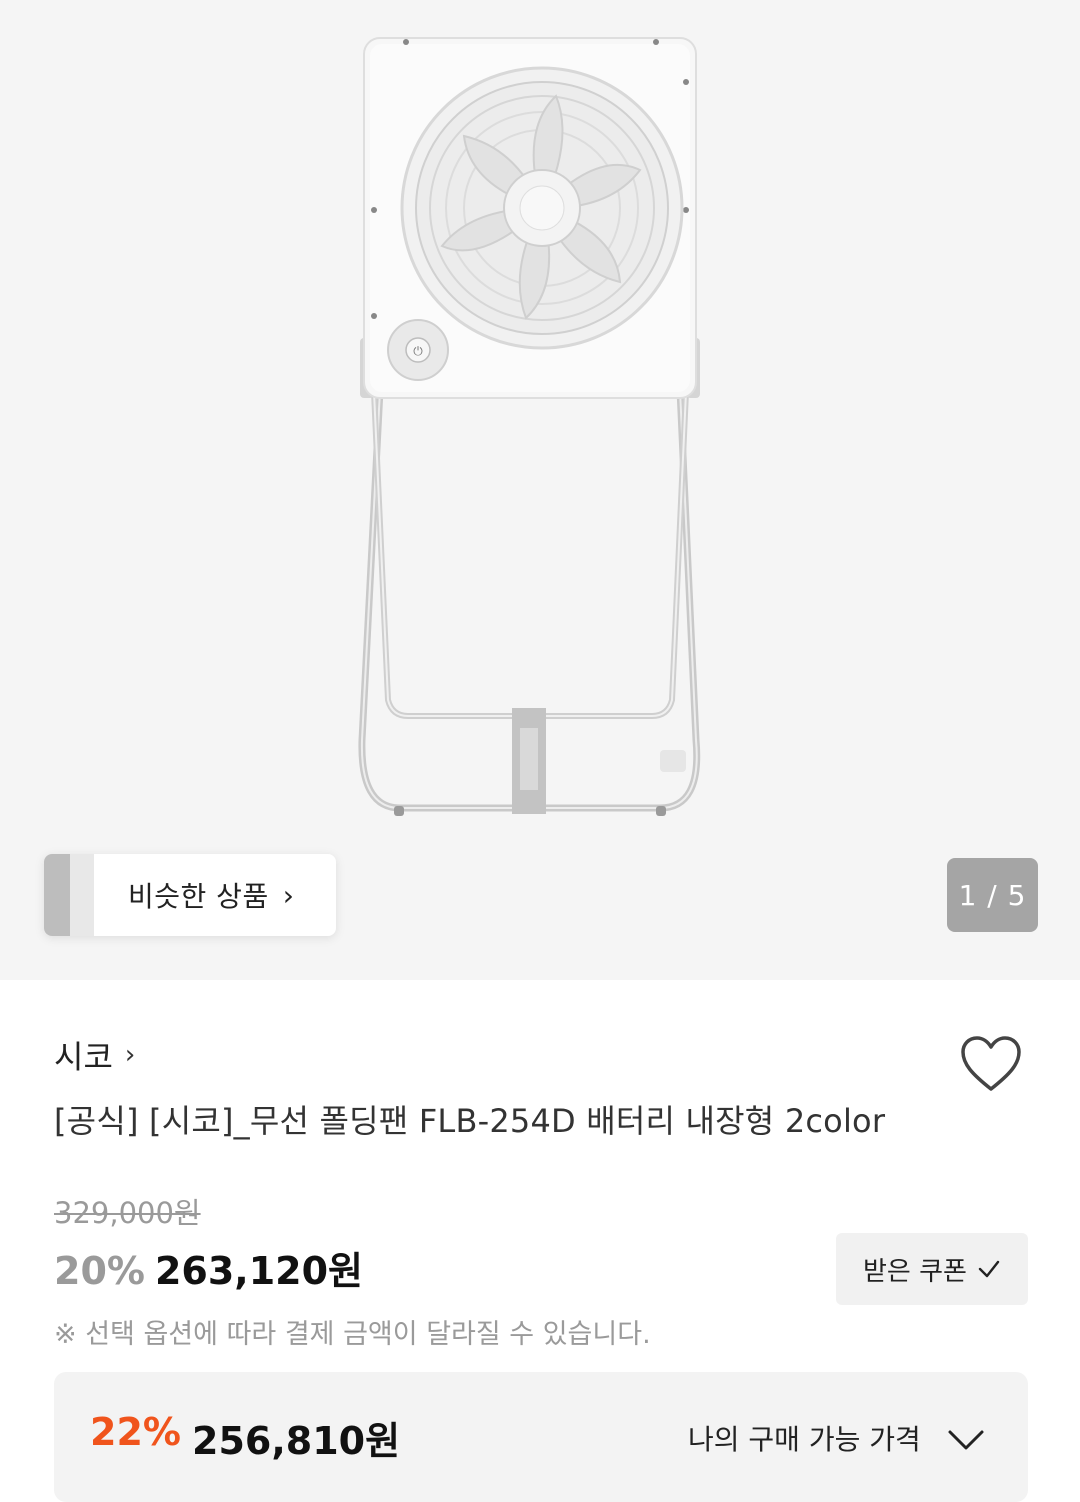 This screenshot has width=1080, height=1502. What do you see at coordinates (99, 1271) in the screenshot?
I see `discount-rate: 20%` at bounding box center [99, 1271].